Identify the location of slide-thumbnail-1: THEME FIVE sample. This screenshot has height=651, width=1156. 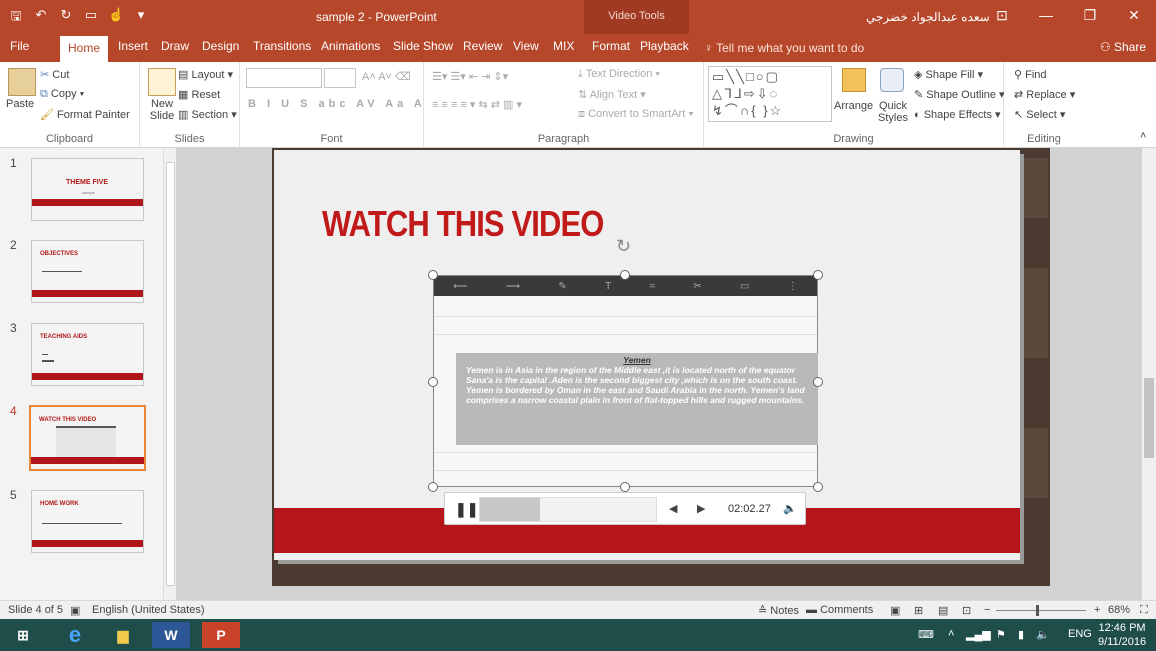
(87, 189).